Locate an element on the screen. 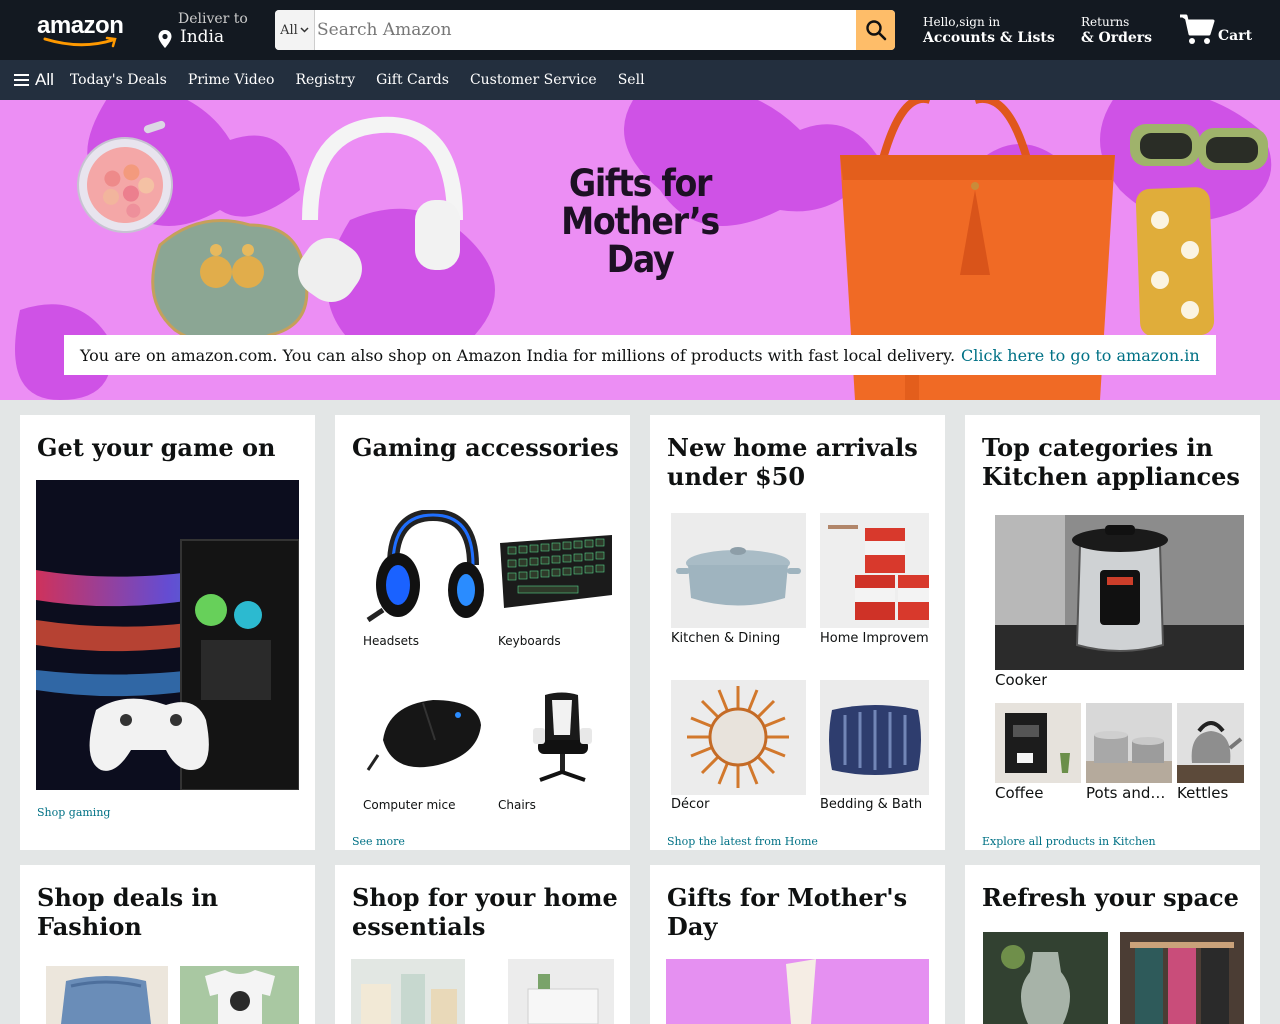 The width and height of the screenshot is (1280, 1024). mothers-day-image is located at coordinates (797, 991).